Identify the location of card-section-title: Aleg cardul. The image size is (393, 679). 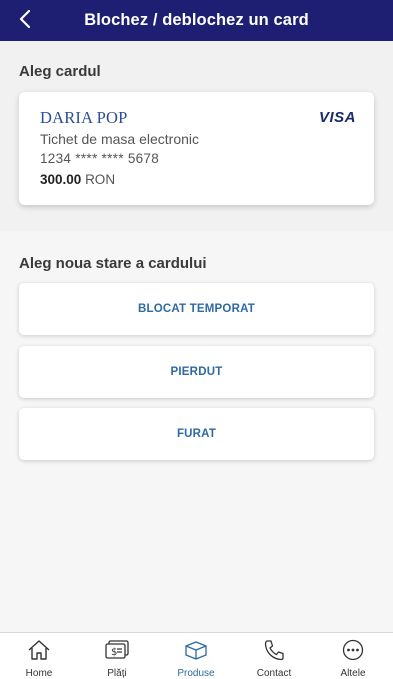
(60, 71).